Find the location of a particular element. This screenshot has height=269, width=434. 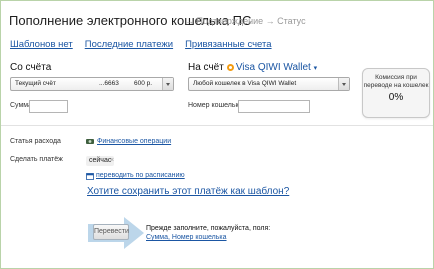

wallet-number-input is located at coordinates (274, 106).